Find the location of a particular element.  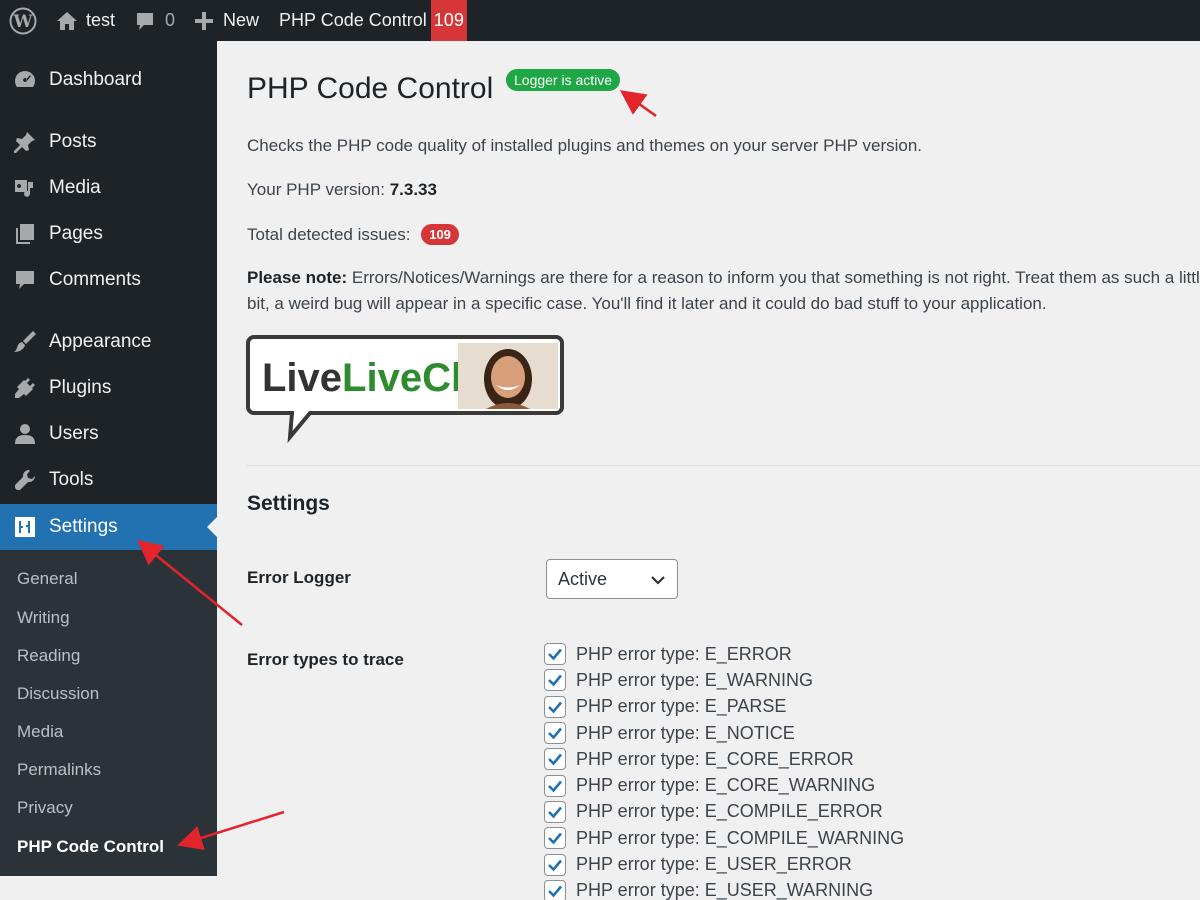

sidebar-item-label: Settings is located at coordinates (83, 526).